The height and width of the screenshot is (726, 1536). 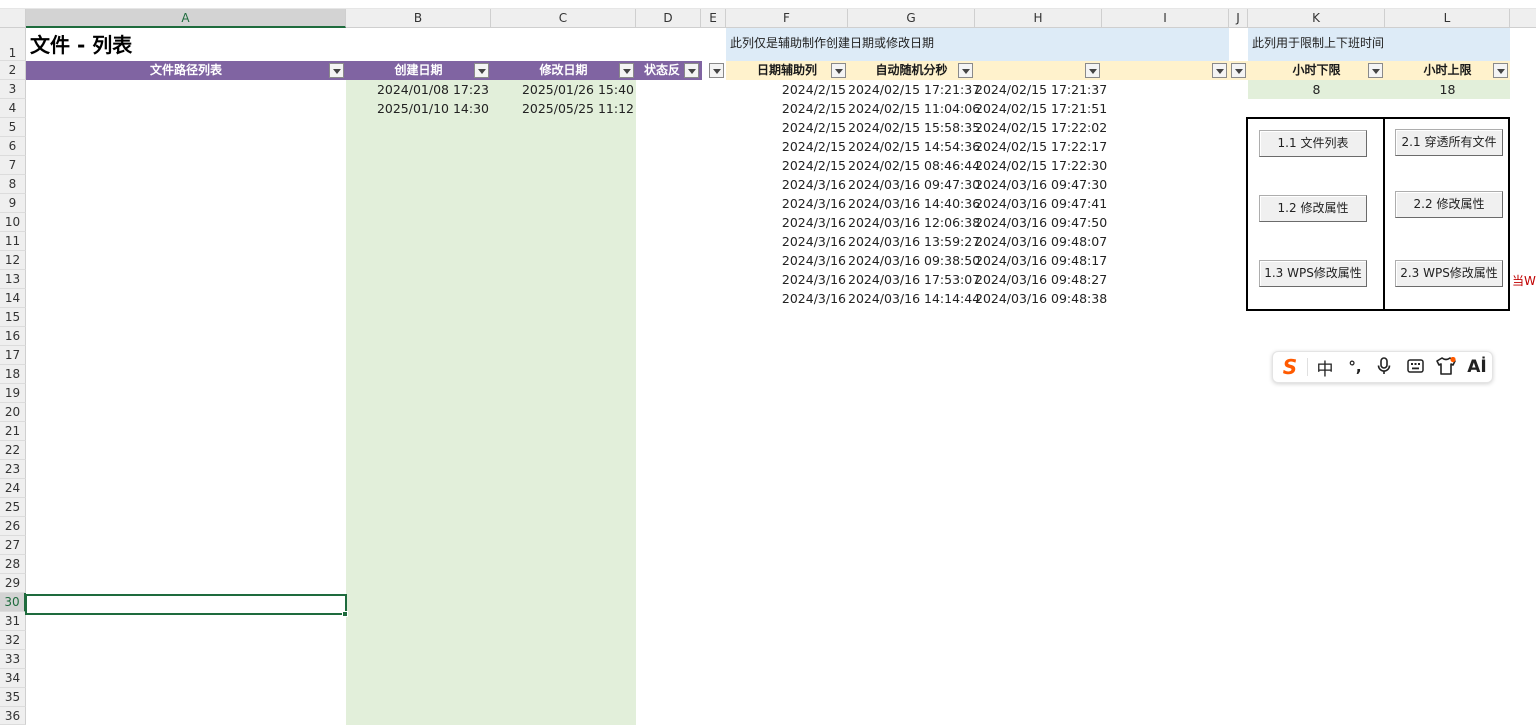 I want to click on helper-cell-g: 2024/03/16 14:14:44, so click(x=914, y=298).